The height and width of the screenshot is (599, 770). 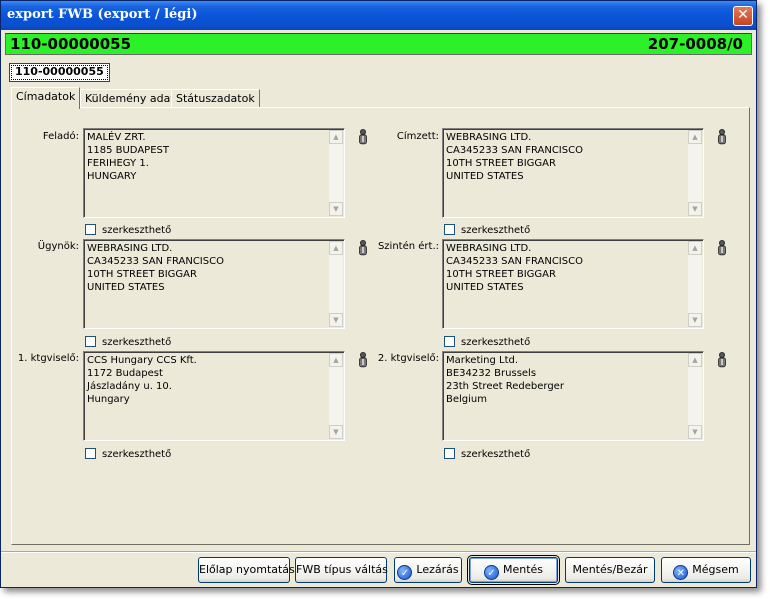 I want to click on lock-label: Lezárás, so click(x=437, y=569).